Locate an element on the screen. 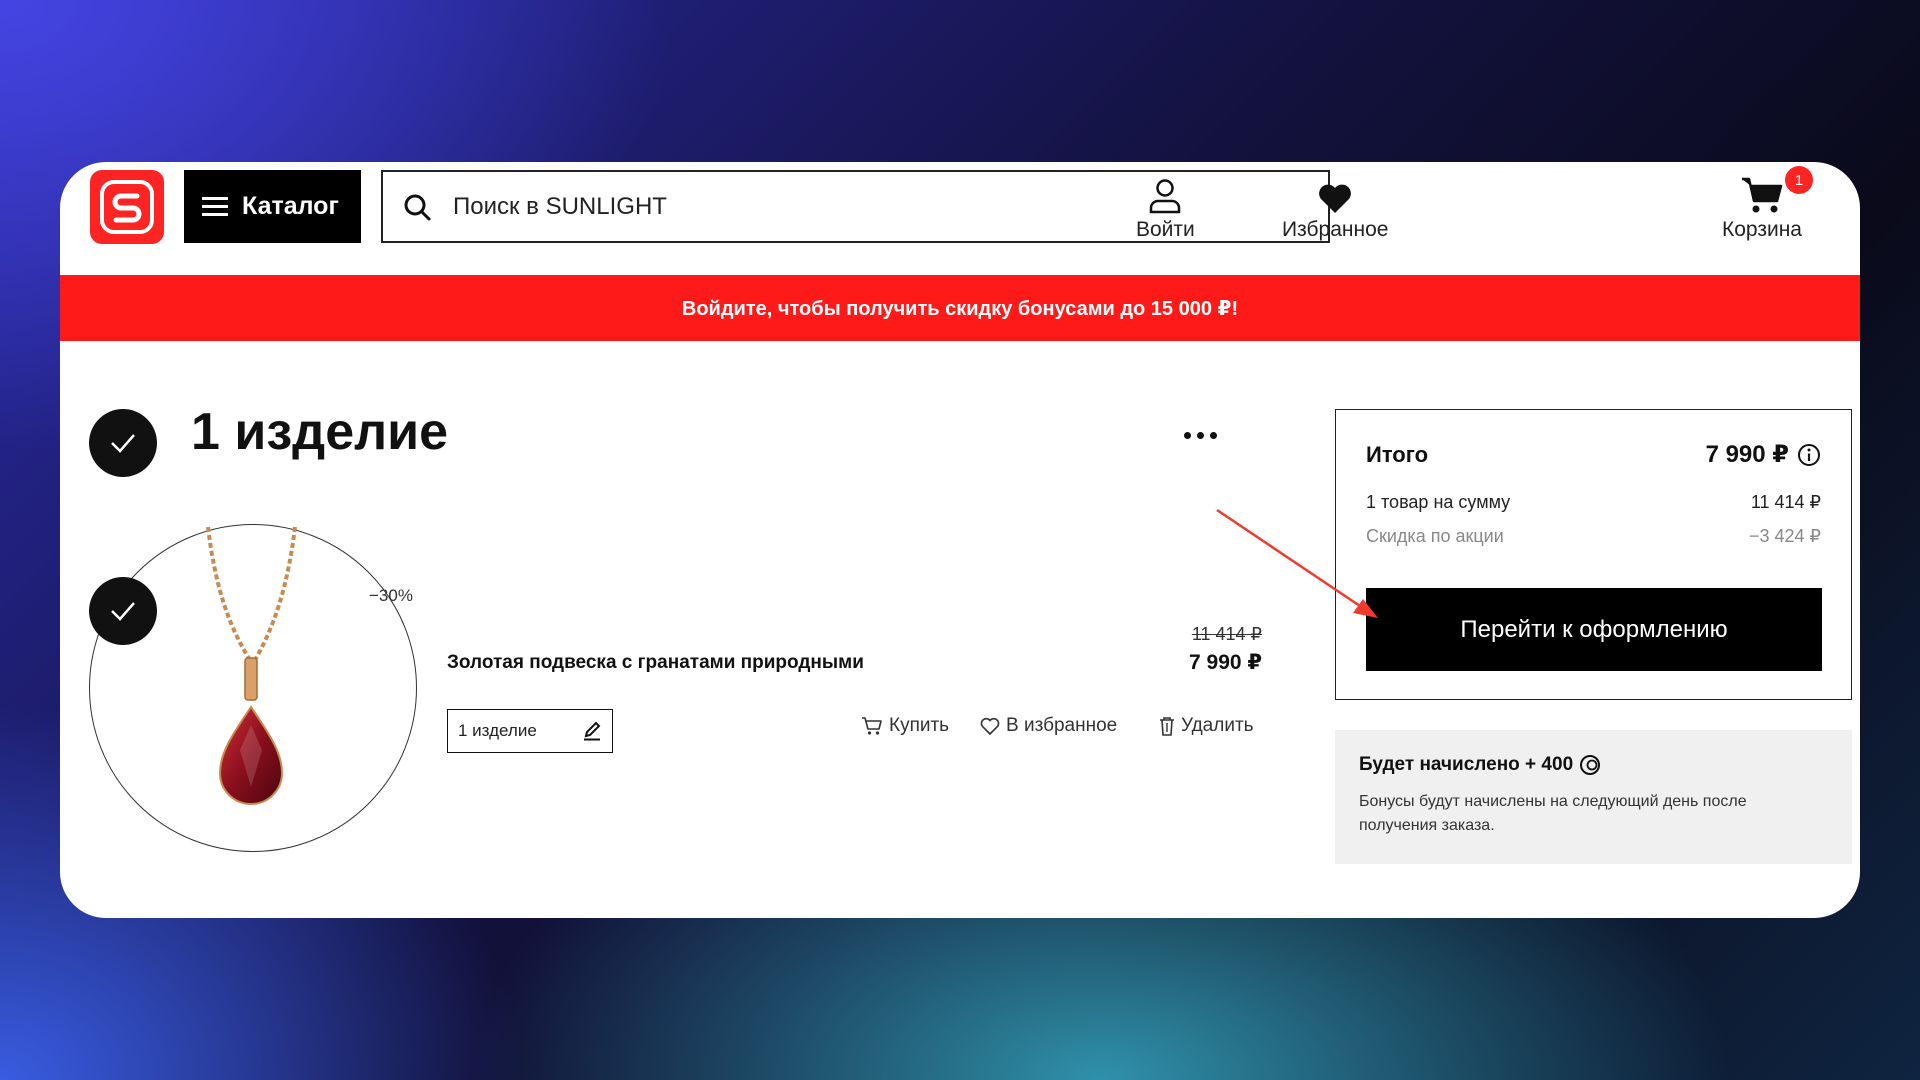 This screenshot has height=1080, width=1920. favorite-label: В избранное is located at coordinates (1062, 725).